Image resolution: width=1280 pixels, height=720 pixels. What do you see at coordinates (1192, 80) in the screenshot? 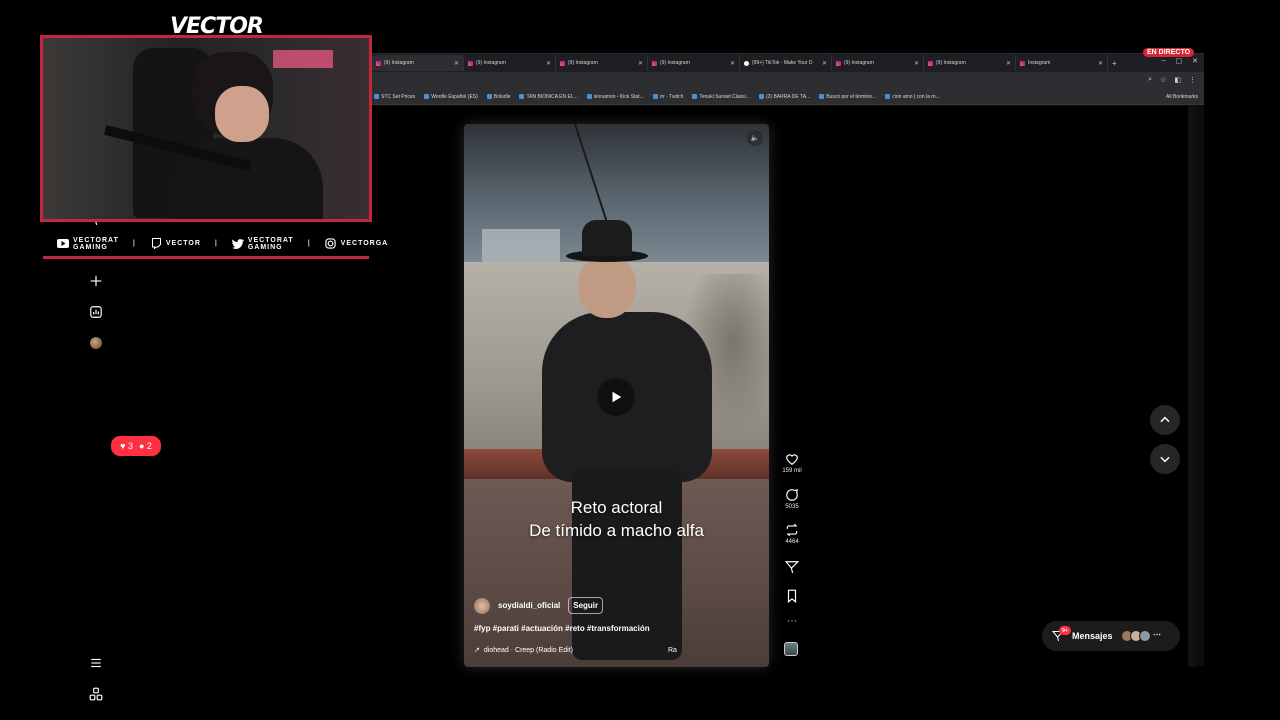
I see `menu-dots-icon: ⋮` at bounding box center [1192, 80].